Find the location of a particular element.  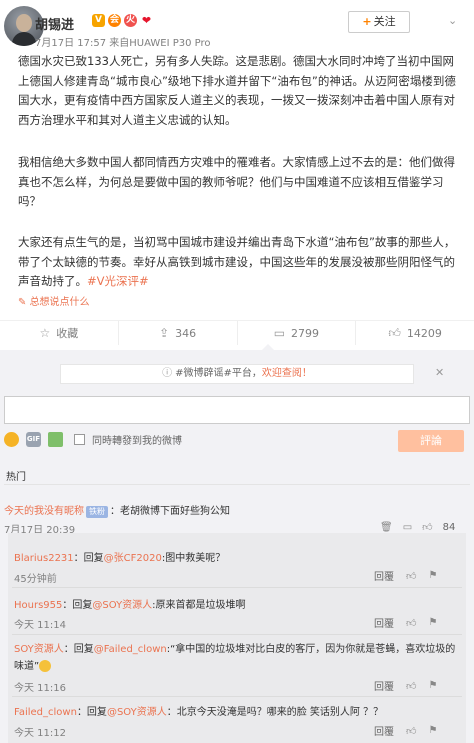

author-badges: V 会 火 ❤ is located at coordinates (122, 20).